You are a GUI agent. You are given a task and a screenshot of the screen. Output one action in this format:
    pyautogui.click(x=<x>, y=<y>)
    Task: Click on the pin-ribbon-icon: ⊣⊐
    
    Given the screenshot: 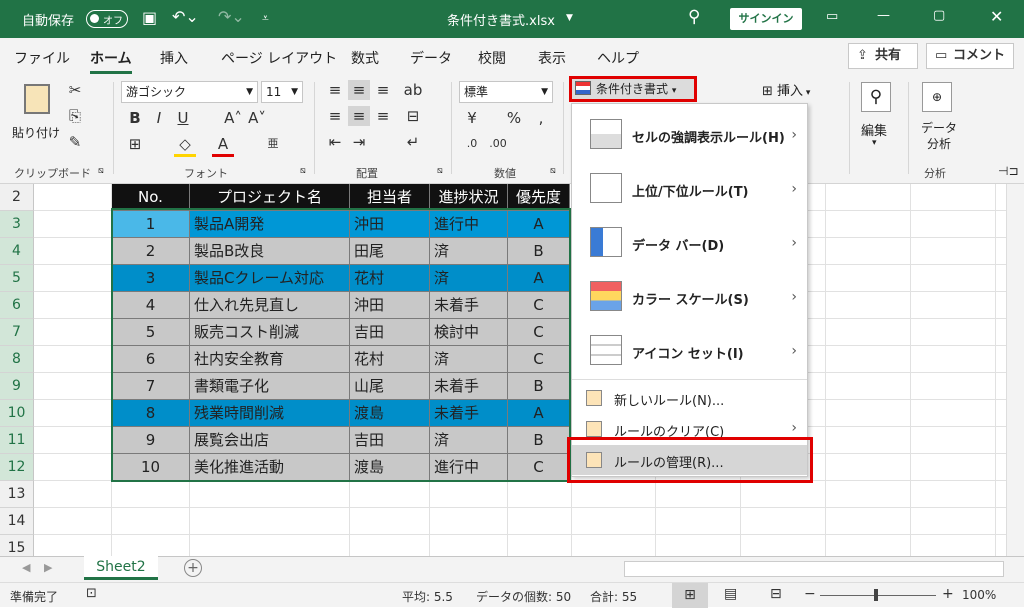 What is the action you would take?
    pyautogui.click(x=1008, y=171)
    